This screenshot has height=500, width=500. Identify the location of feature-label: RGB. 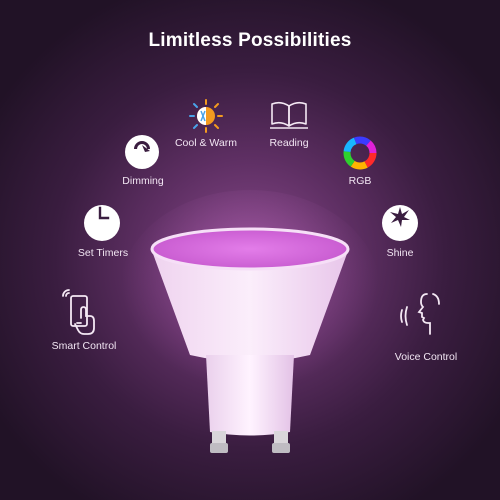
(360, 181).